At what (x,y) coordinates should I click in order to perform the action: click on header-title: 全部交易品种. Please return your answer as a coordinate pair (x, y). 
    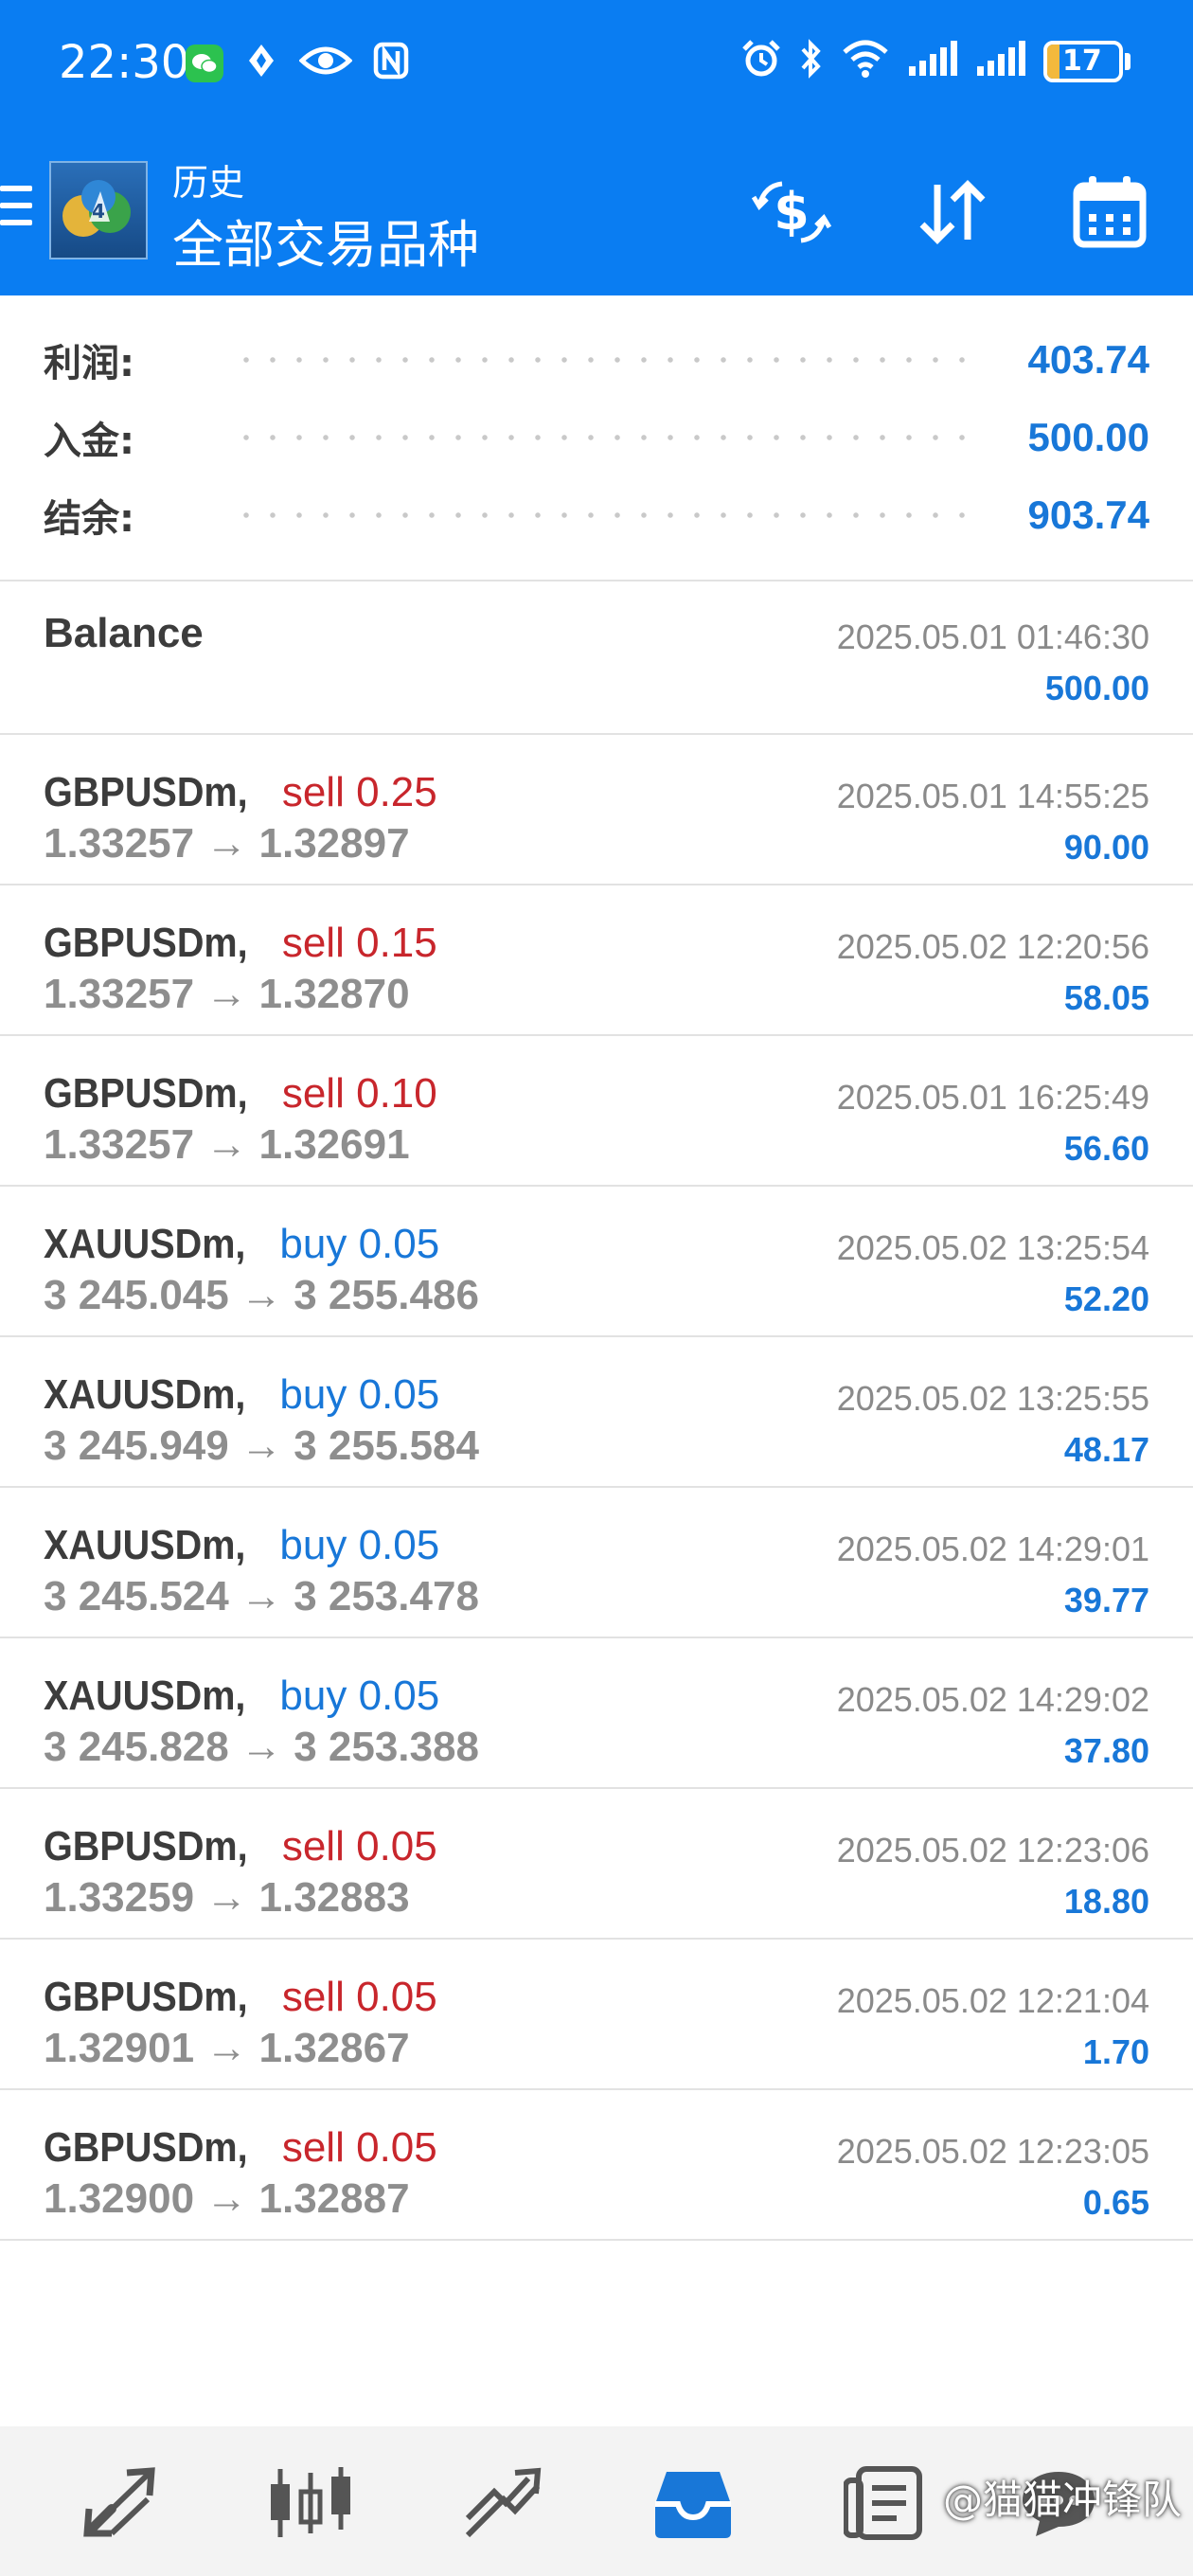
    Looking at the image, I should click on (325, 240).